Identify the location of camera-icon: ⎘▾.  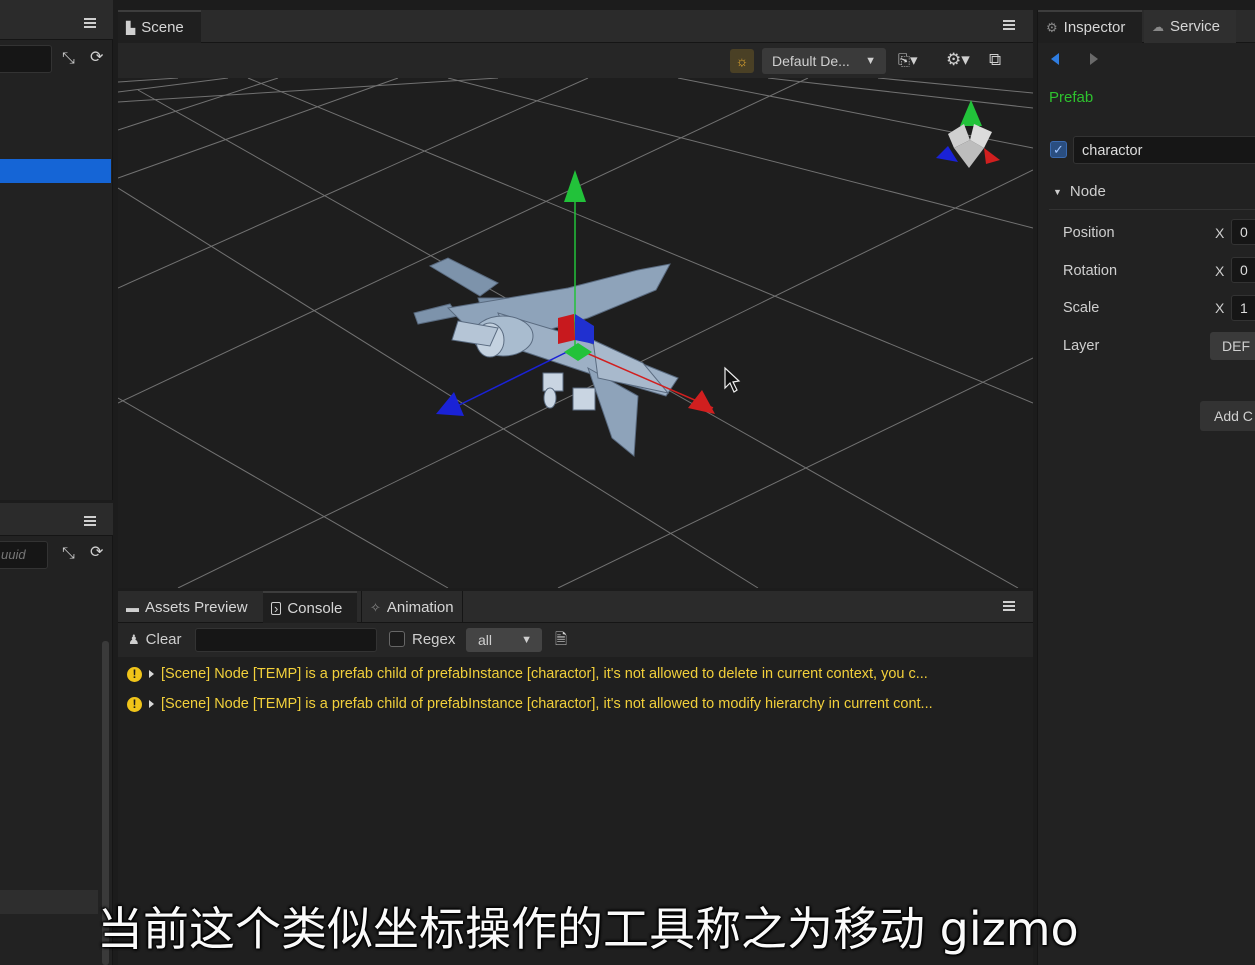
(908, 60).